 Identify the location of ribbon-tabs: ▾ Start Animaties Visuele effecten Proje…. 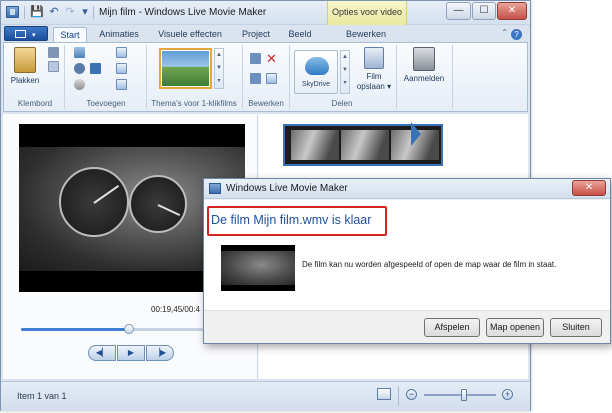
(265, 33).